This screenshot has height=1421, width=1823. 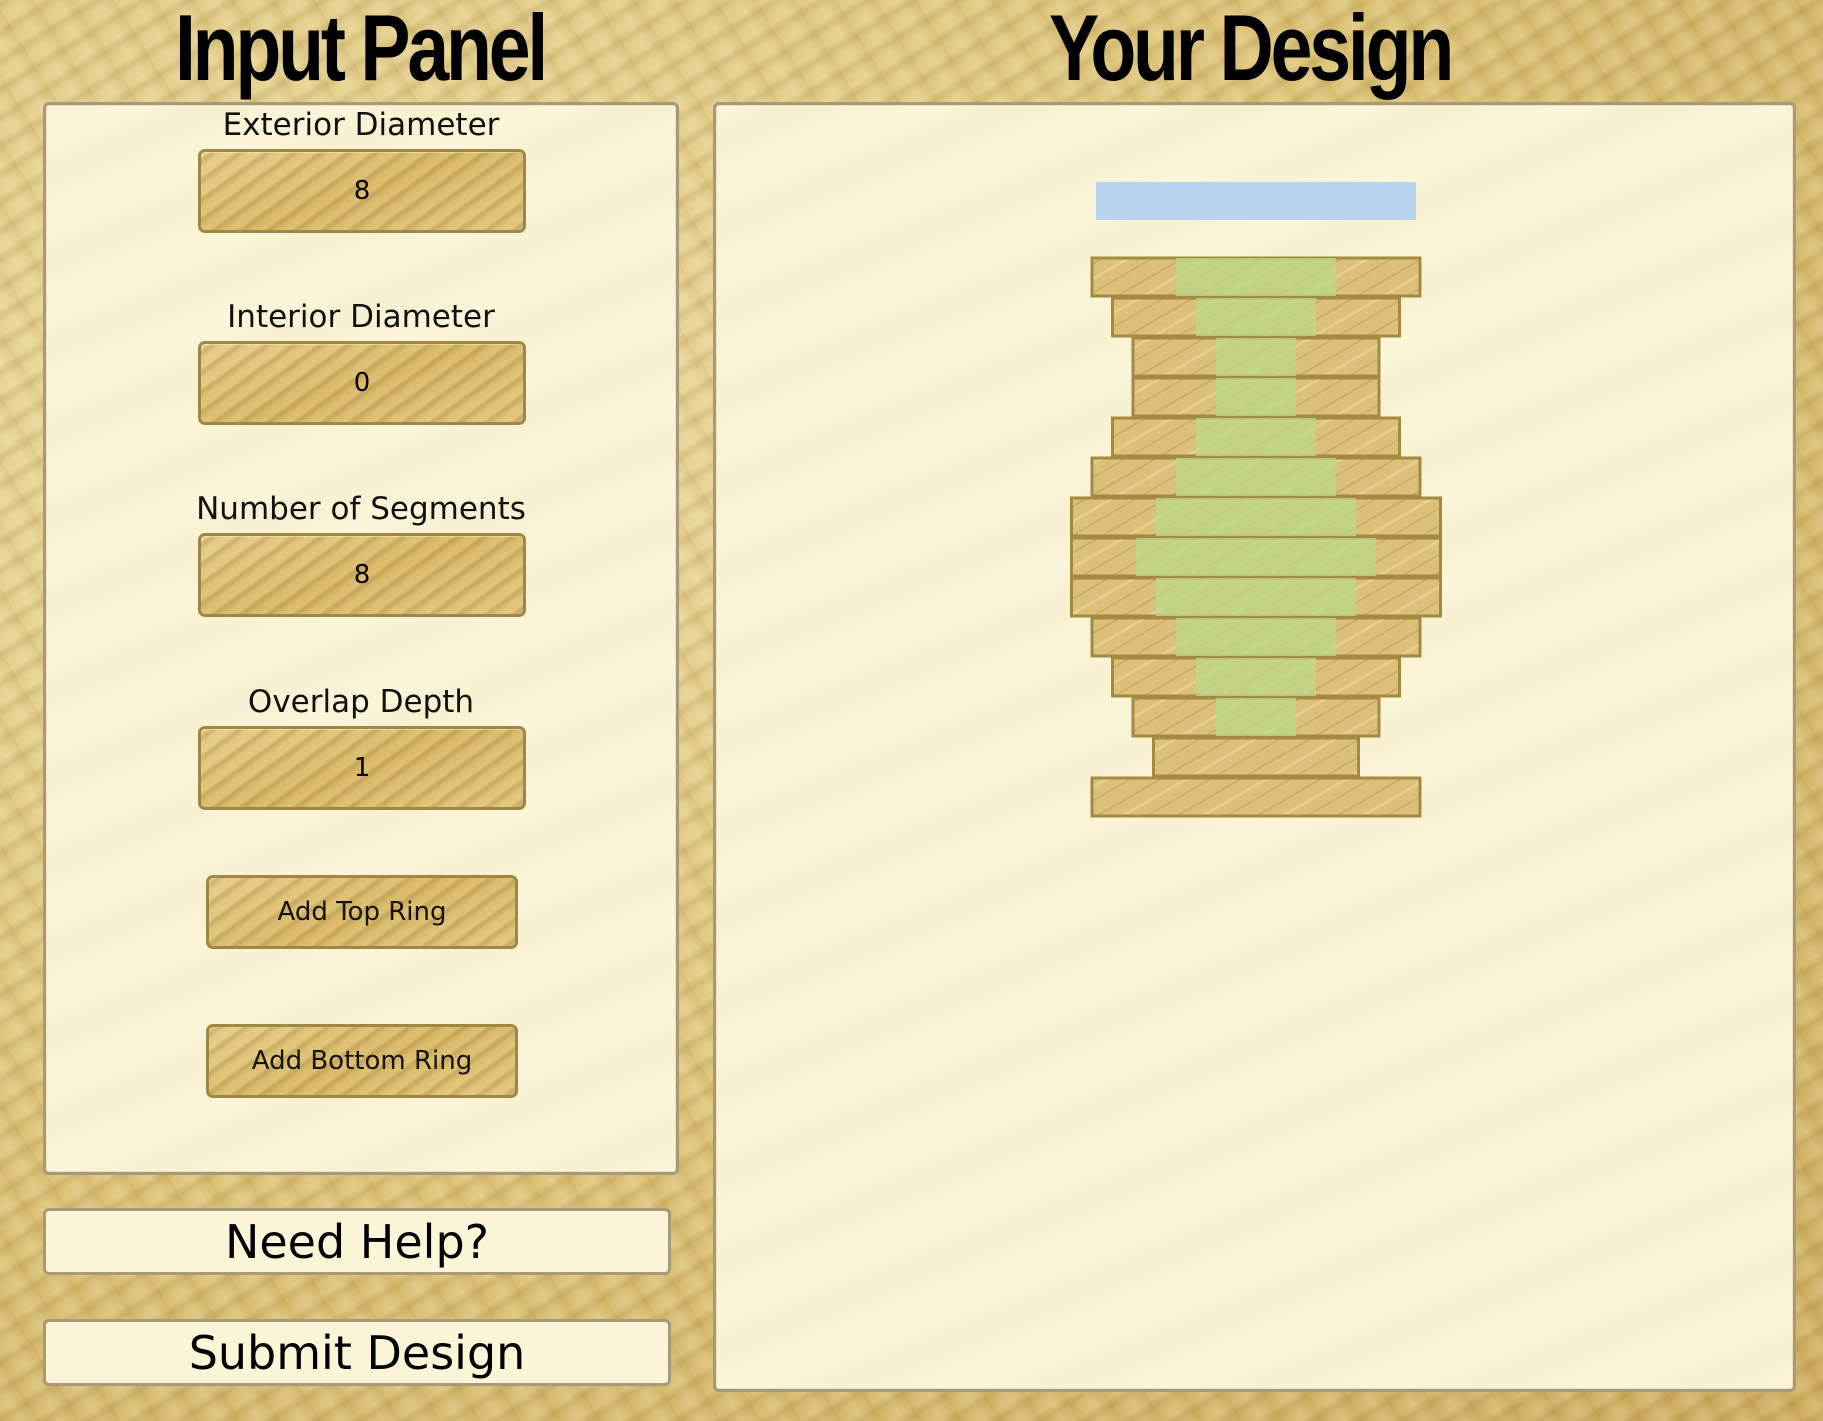 I want to click on design-panel-title: Your Design, so click(x=1251, y=50).